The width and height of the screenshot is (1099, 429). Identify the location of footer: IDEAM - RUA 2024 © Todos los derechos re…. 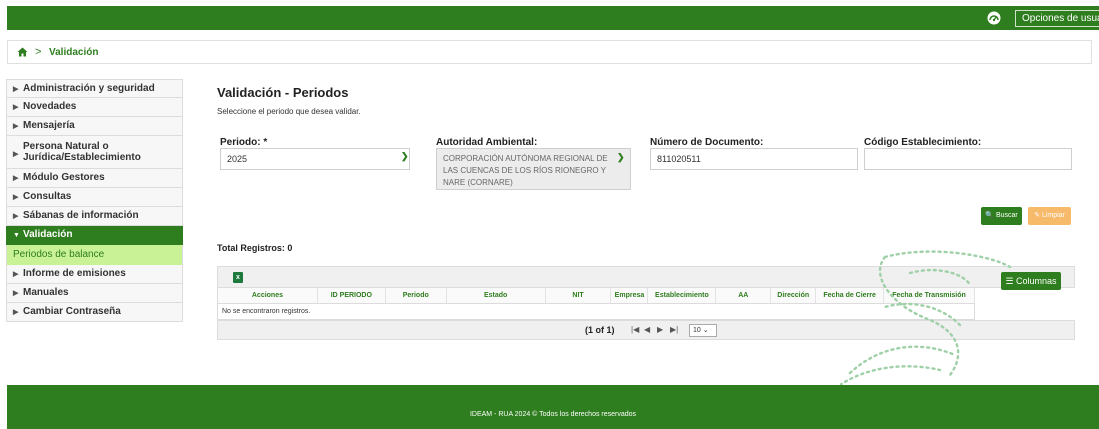
(553, 407).